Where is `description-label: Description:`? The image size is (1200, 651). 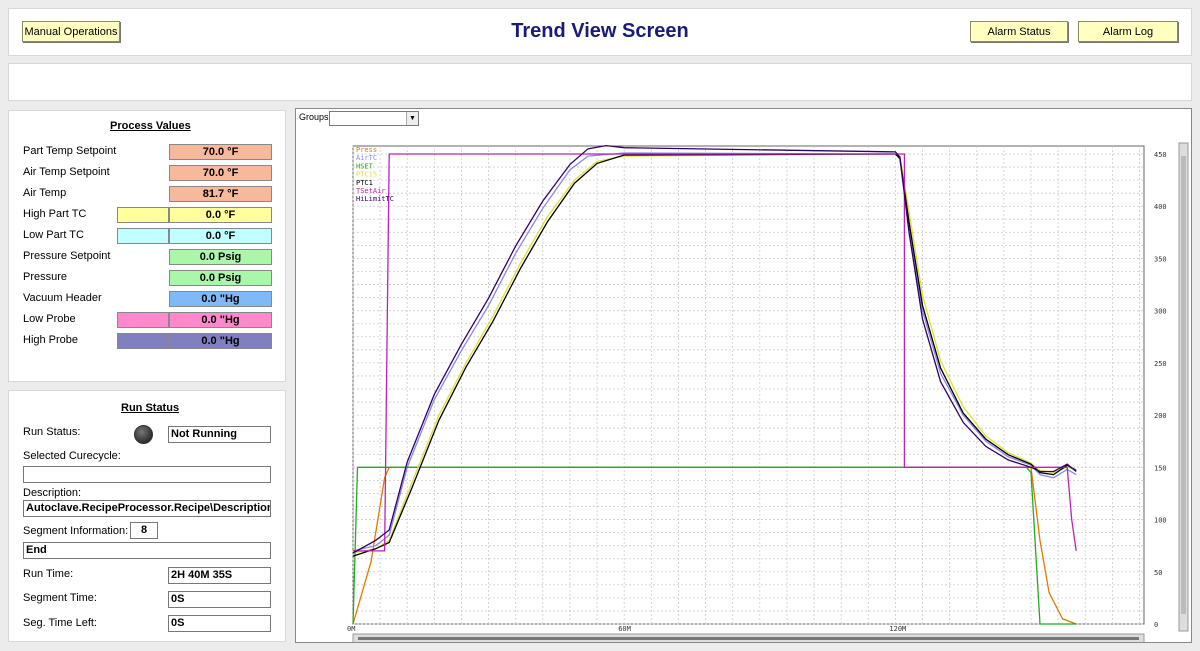 description-label: Description: is located at coordinates (52, 493).